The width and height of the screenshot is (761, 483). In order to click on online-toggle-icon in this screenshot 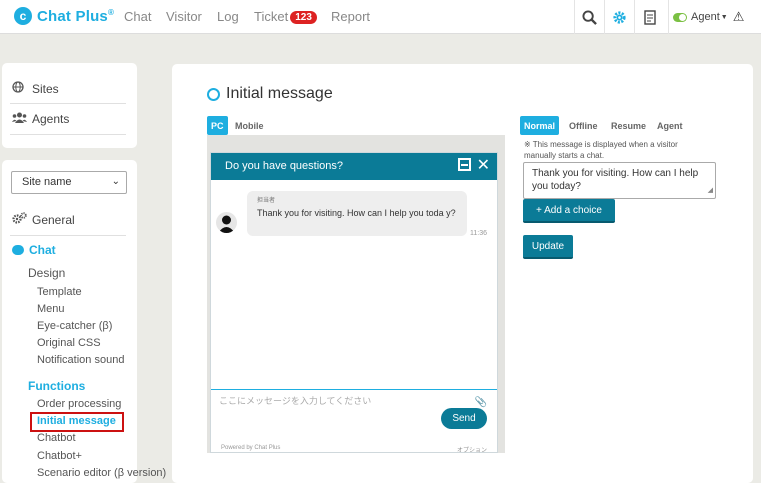, I will do `click(680, 17)`.